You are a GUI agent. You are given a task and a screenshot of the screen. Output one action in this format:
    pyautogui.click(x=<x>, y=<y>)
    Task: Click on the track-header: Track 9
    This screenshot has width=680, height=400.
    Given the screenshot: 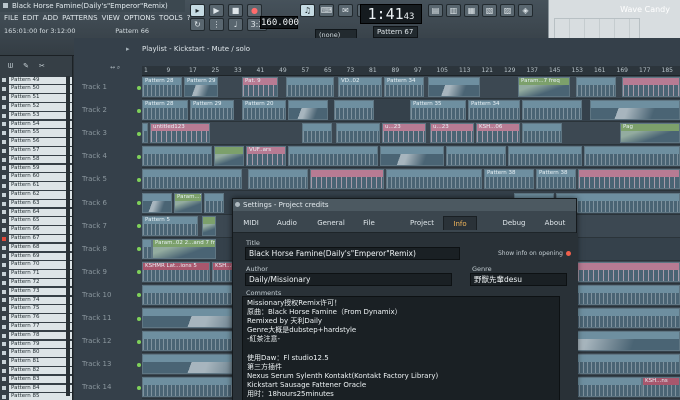 What is the action you would take?
    pyautogui.click(x=112, y=272)
    